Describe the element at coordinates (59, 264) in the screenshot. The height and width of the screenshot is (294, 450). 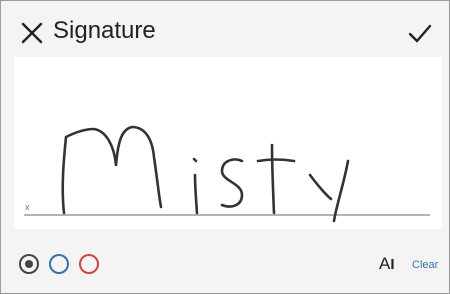
I see `pen-color-blue` at that location.